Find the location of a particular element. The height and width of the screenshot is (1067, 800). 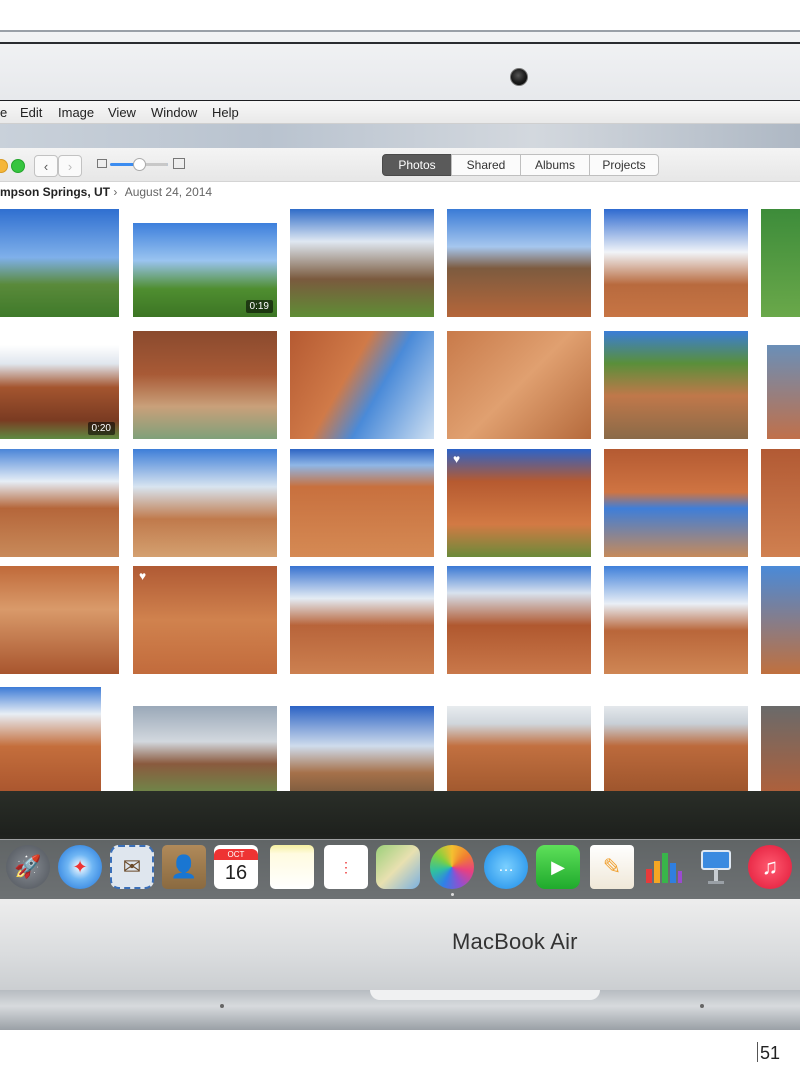

minimize-button is located at coordinates (4, 166).